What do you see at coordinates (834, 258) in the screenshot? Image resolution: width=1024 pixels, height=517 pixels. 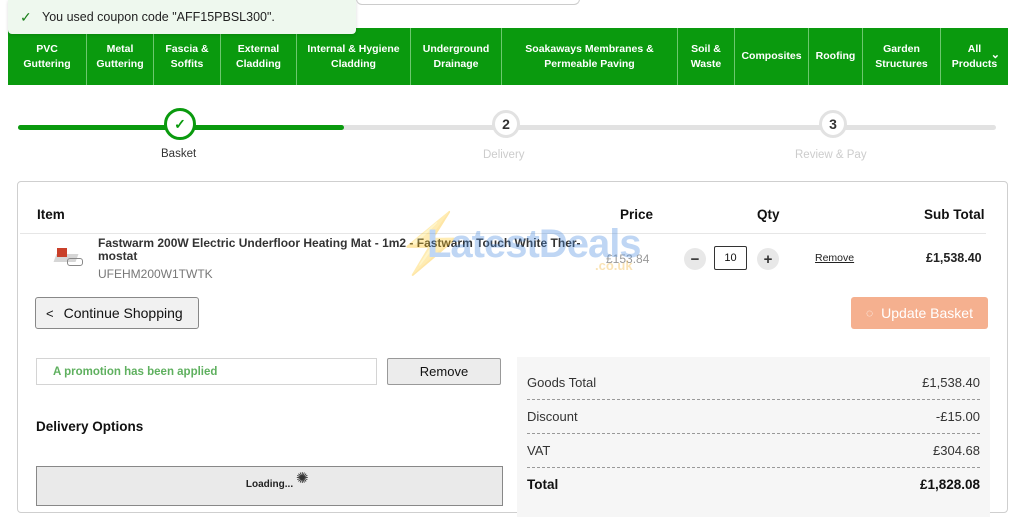 I see `remove-item-link: Remove` at bounding box center [834, 258].